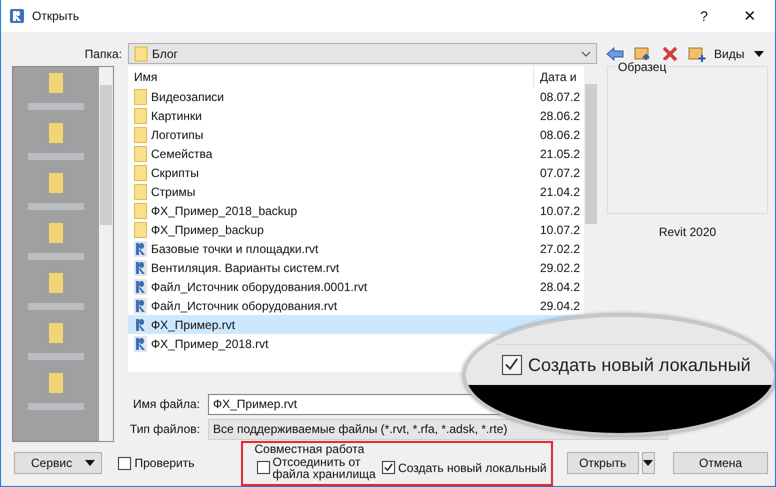  Describe the element at coordinates (555, 77) in the screenshot. I see `column-header: Дата и` at that location.